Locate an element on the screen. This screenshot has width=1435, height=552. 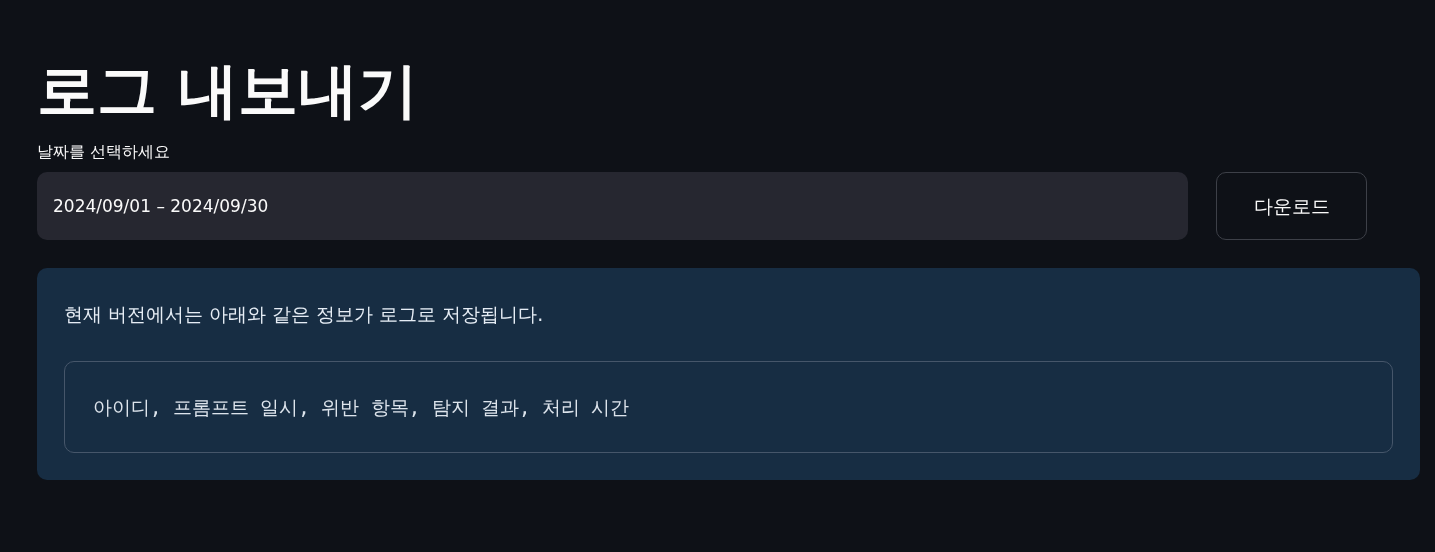
download-button: 다운로드 is located at coordinates (1291, 206).